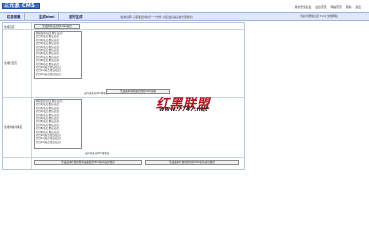  Describe the element at coordinates (203, 110) in the screenshot. I see `watermark-sub: 下载` at that location.